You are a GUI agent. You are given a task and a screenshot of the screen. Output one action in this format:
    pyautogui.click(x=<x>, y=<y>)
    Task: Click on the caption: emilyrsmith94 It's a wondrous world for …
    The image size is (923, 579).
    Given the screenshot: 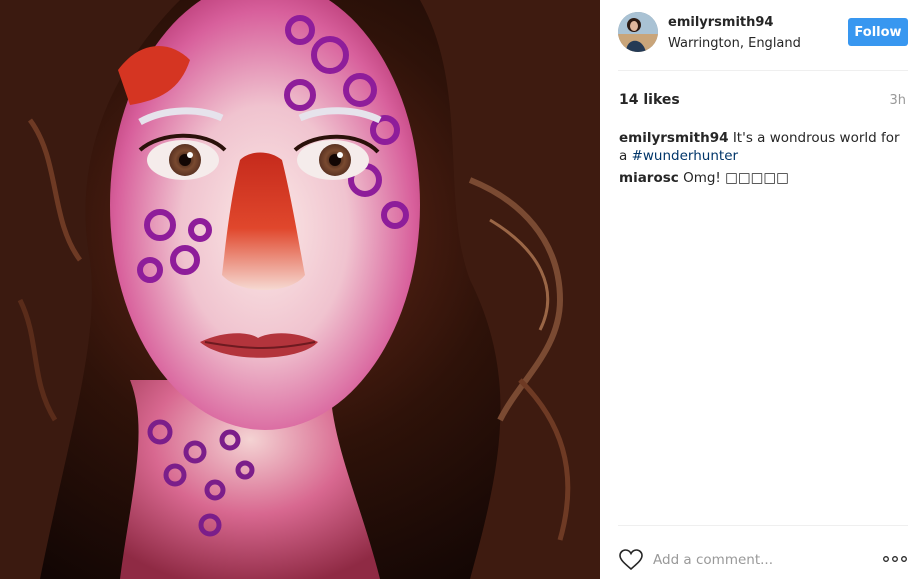 What is the action you would take?
    pyautogui.click(x=764, y=147)
    